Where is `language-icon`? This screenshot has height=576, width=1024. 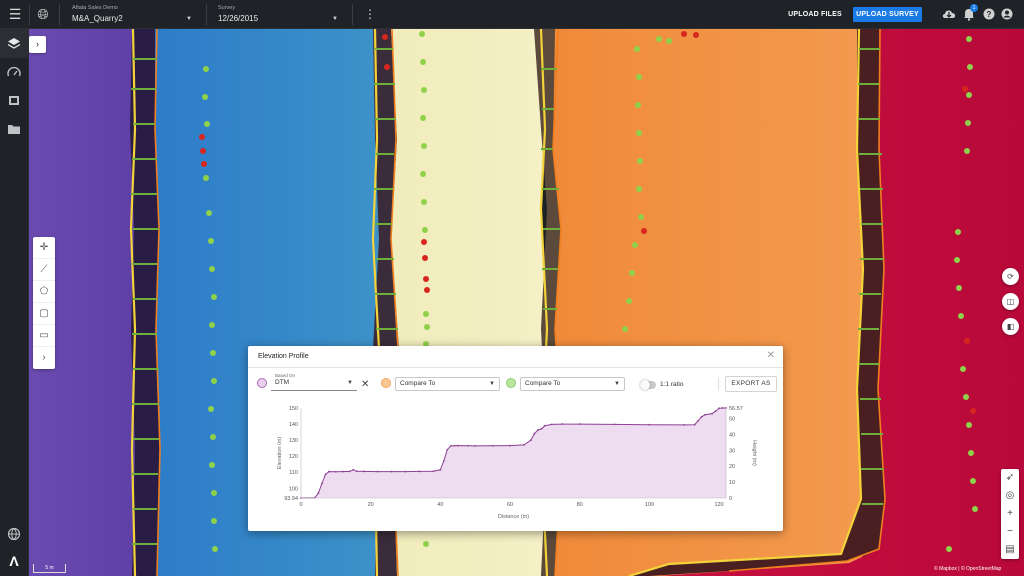
language-icon is located at coordinates (14, 534).